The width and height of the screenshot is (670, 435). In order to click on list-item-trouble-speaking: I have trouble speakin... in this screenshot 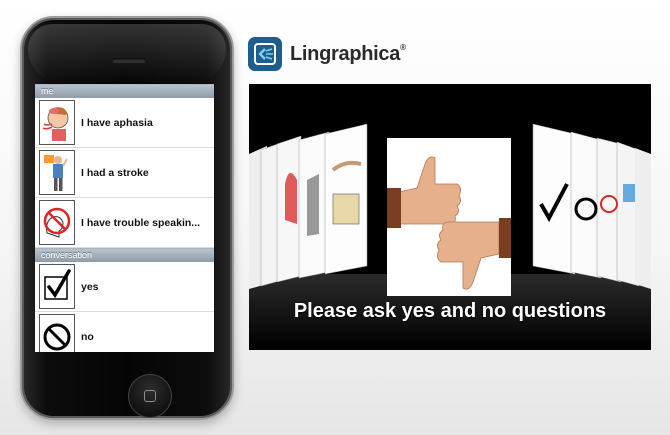, I will do `click(124, 223)`.